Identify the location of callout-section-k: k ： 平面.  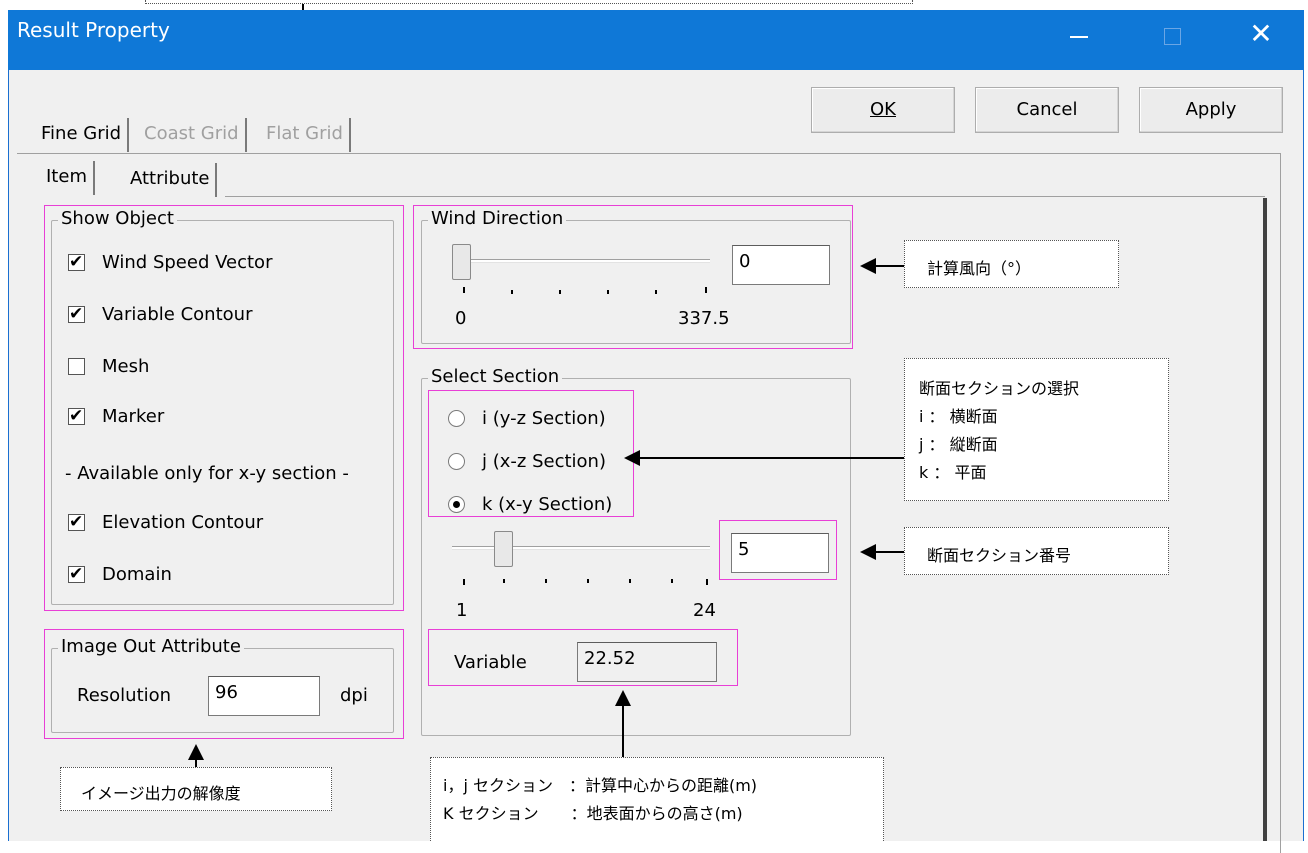
(953, 472).